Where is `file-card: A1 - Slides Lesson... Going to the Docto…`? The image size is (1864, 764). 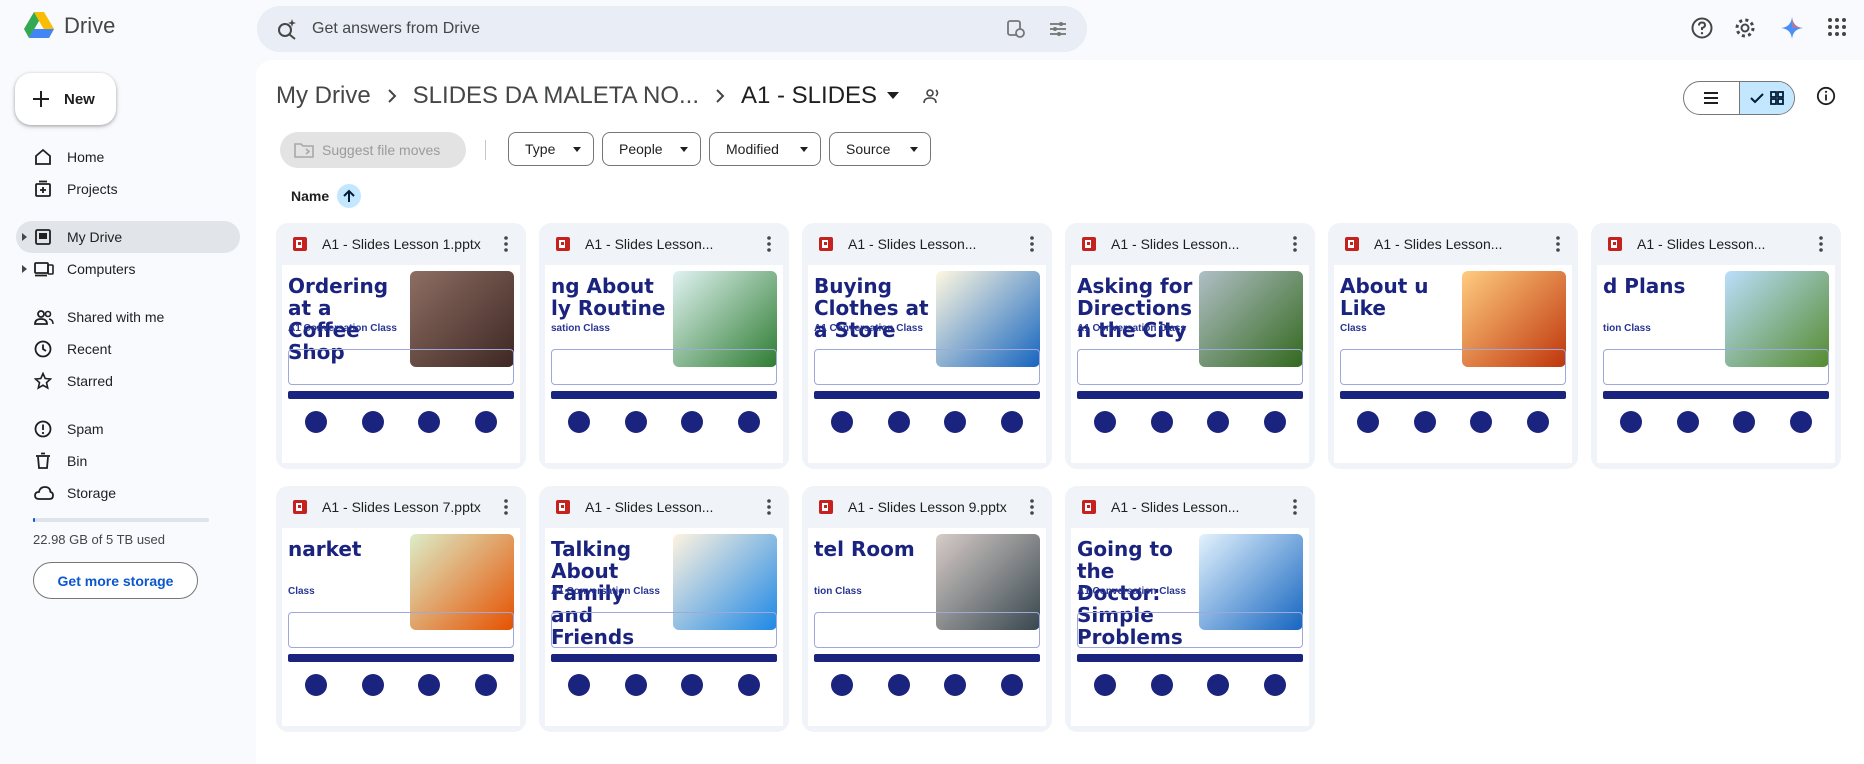 file-card: A1 - Slides Lesson... Going to the Docto… is located at coordinates (1190, 609).